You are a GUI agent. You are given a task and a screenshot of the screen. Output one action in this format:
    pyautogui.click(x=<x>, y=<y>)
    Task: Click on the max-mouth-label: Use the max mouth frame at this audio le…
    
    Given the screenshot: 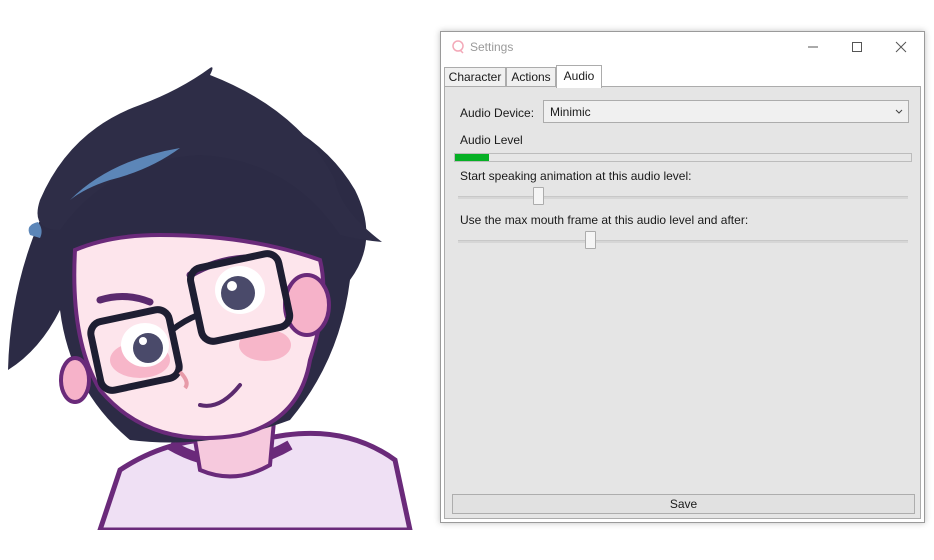 What is the action you would take?
    pyautogui.click(x=604, y=220)
    